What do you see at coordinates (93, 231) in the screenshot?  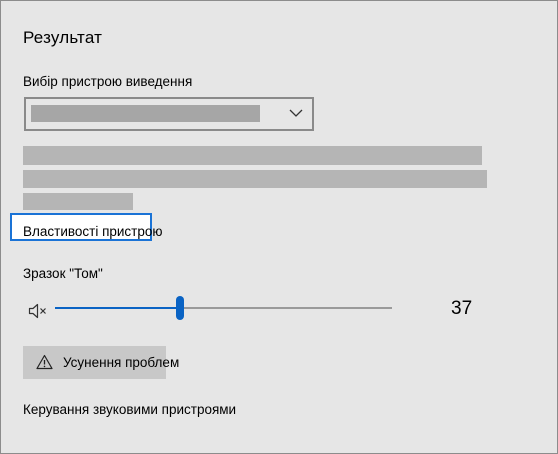 I see `device-properties-label: Властивості пристрою` at bounding box center [93, 231].